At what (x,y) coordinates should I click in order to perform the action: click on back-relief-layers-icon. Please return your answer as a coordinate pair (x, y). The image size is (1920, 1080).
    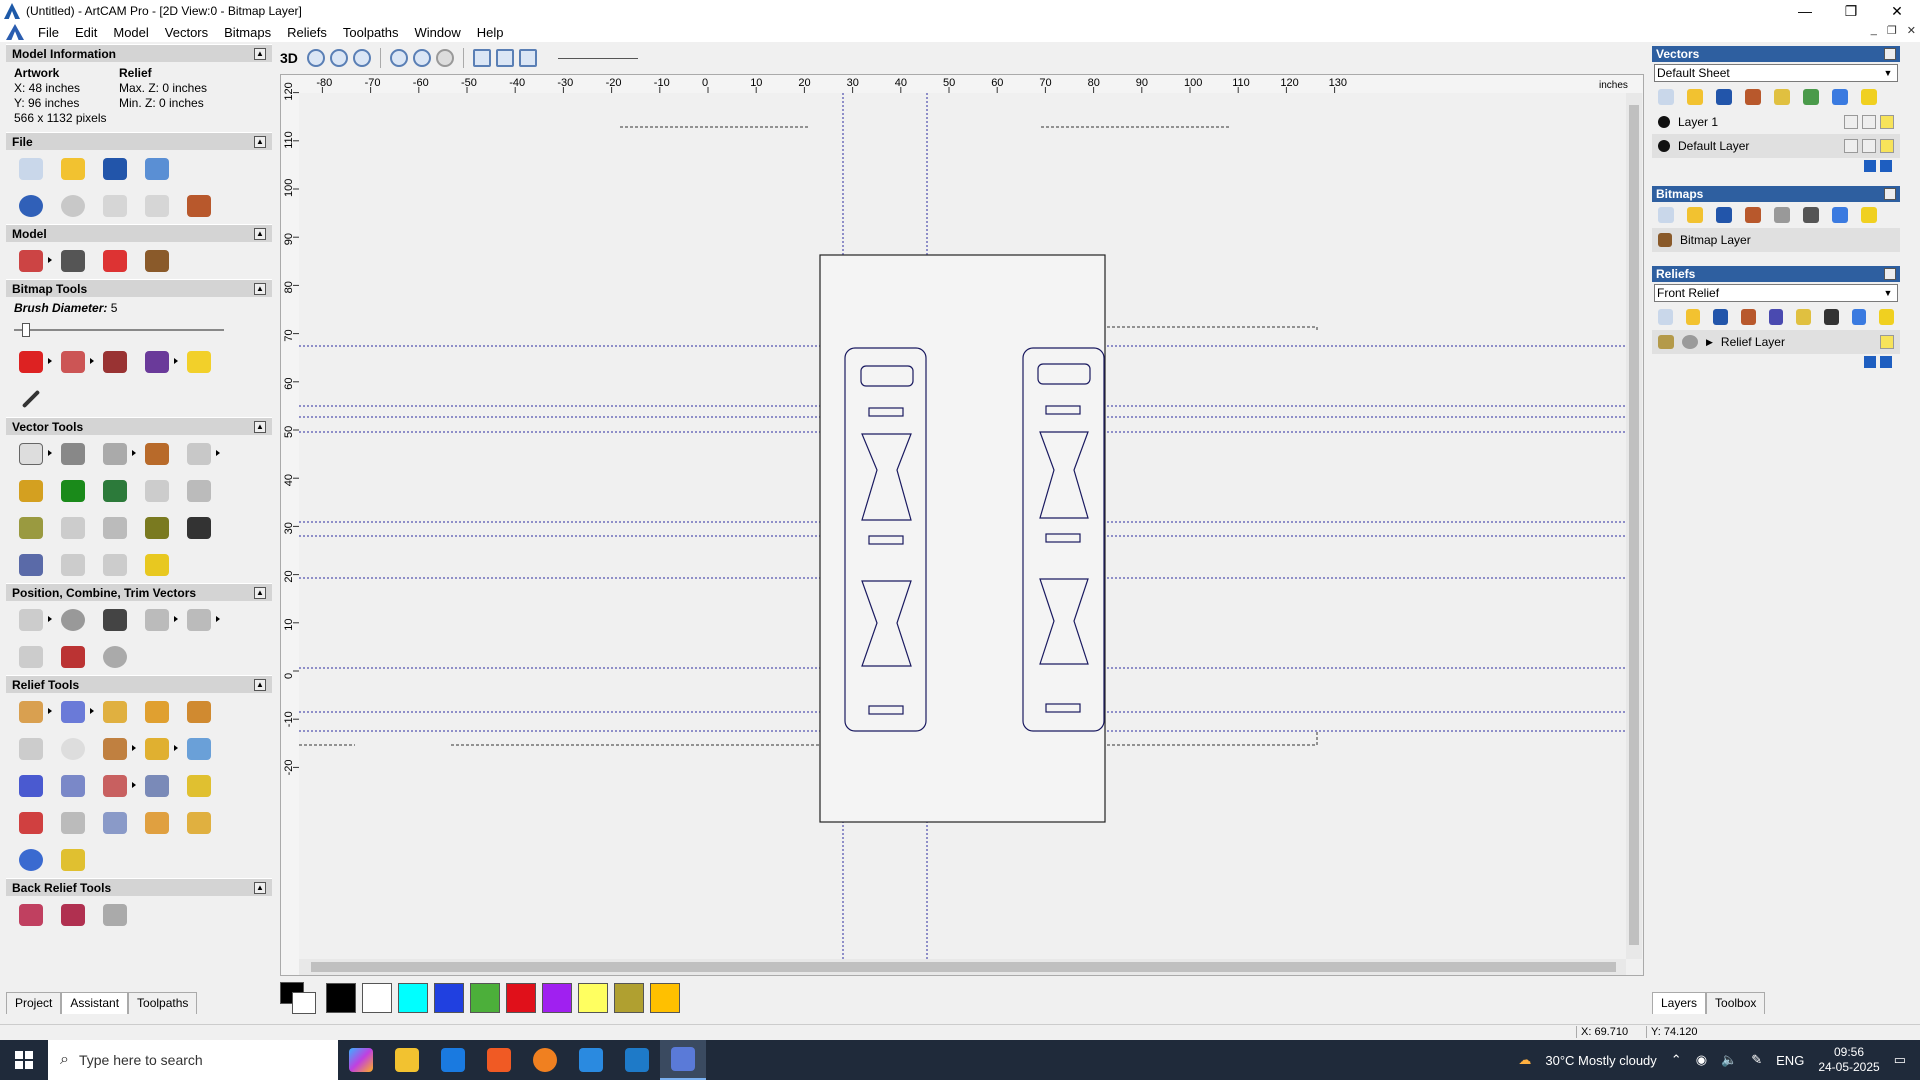
    Looking at the image, I should click on (73, 915).